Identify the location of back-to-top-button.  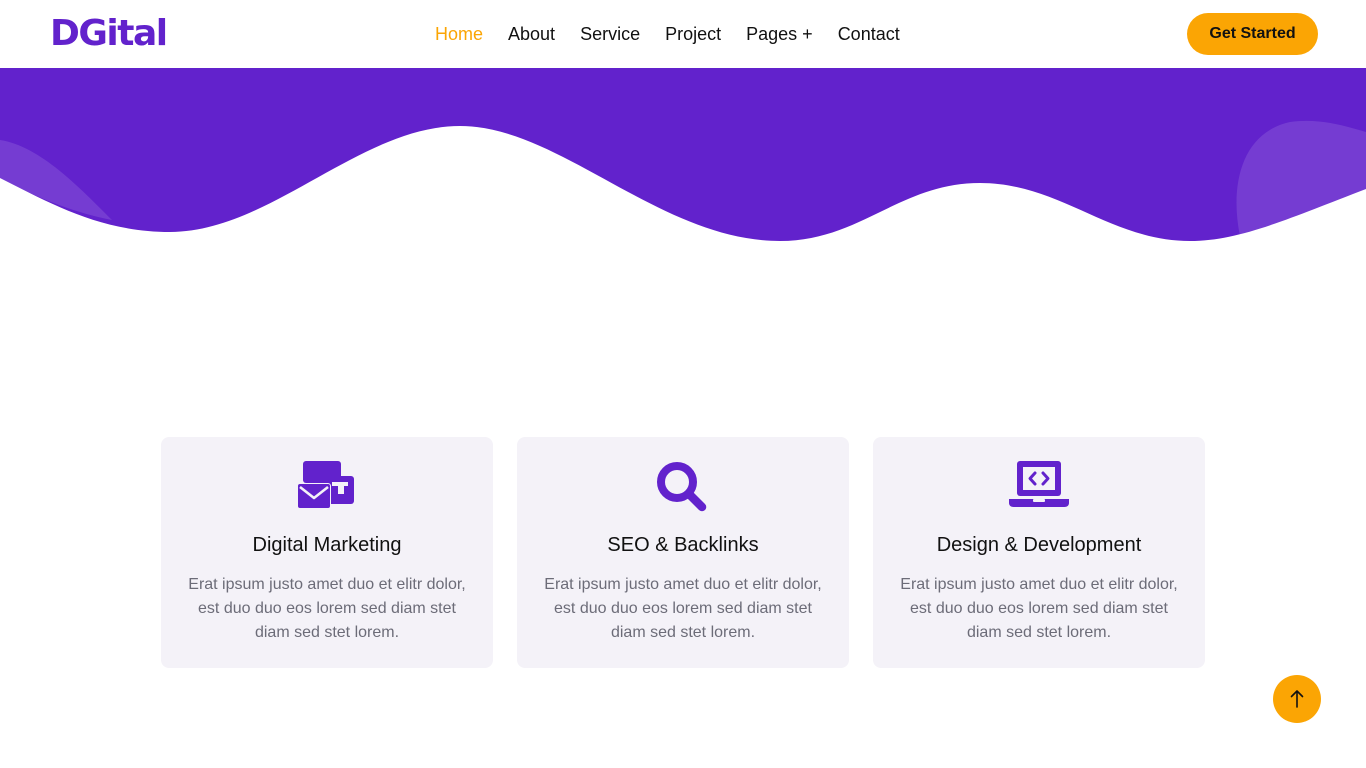
(1297, 699).